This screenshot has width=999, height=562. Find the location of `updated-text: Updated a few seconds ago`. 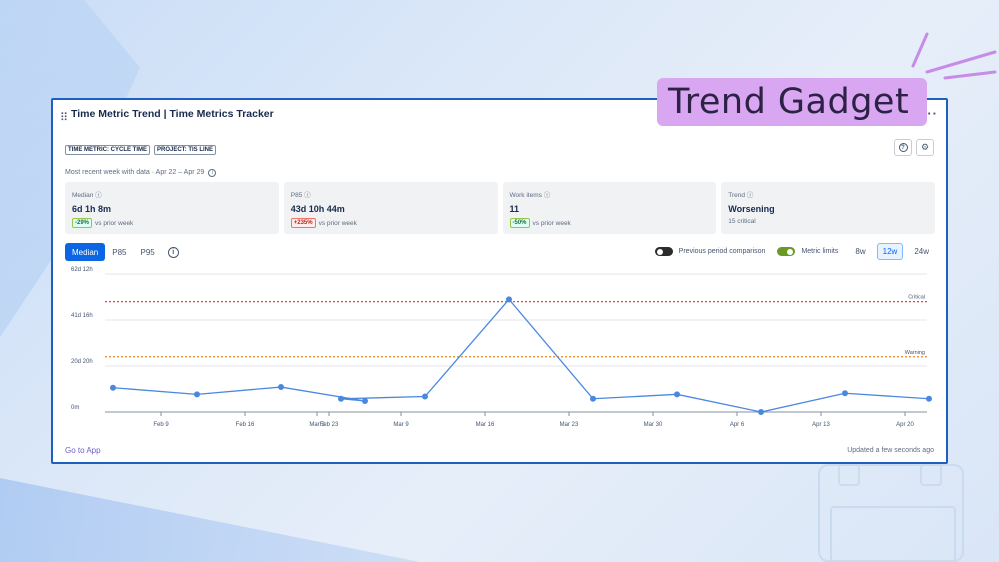

updated-text: Updated a few seconds ago is located at coordinates (890, 450).